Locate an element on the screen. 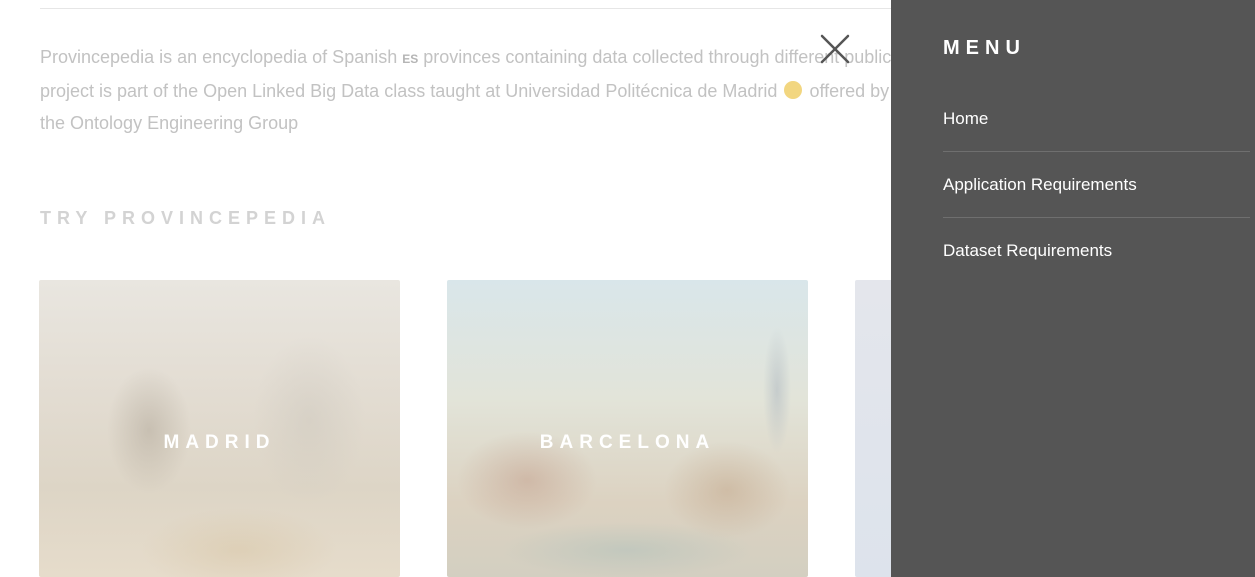 The height and width of the screenshot is (577, 1255). close-menu-button is located at coordinates (835, 49).